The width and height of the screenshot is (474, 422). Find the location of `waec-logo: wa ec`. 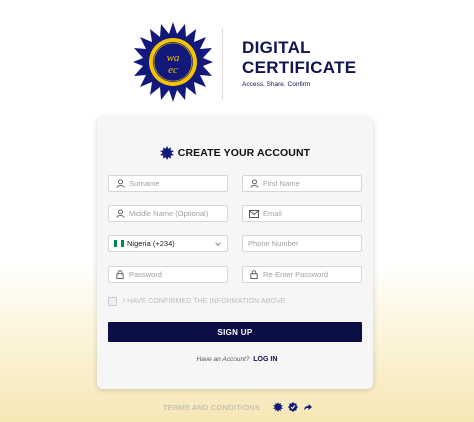

waec-logo: wa ec is located at coordinates (173, 62).